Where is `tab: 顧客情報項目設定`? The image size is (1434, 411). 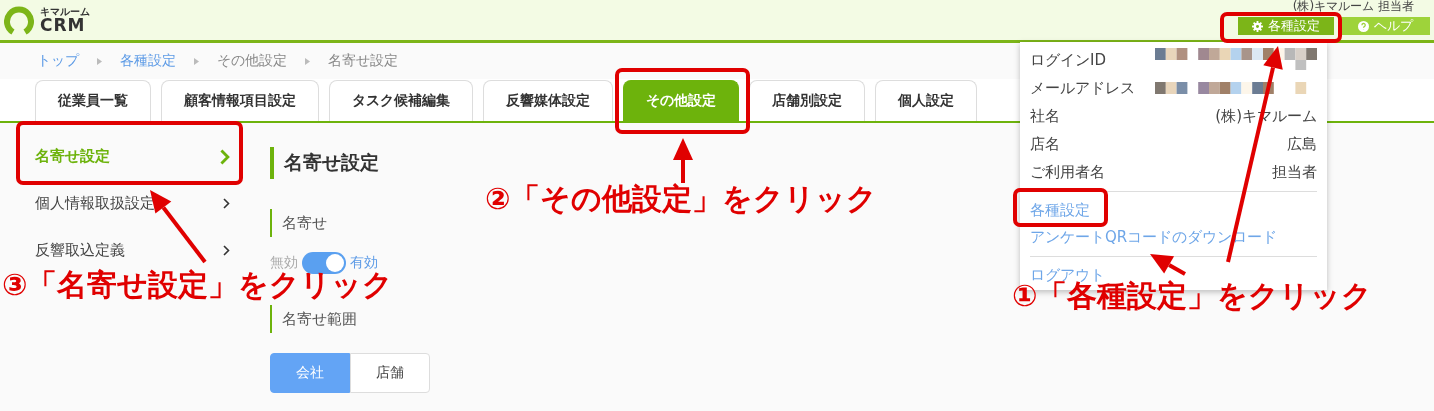
tab: 顧客情報項目設定 is located at coordinates (240, 100).